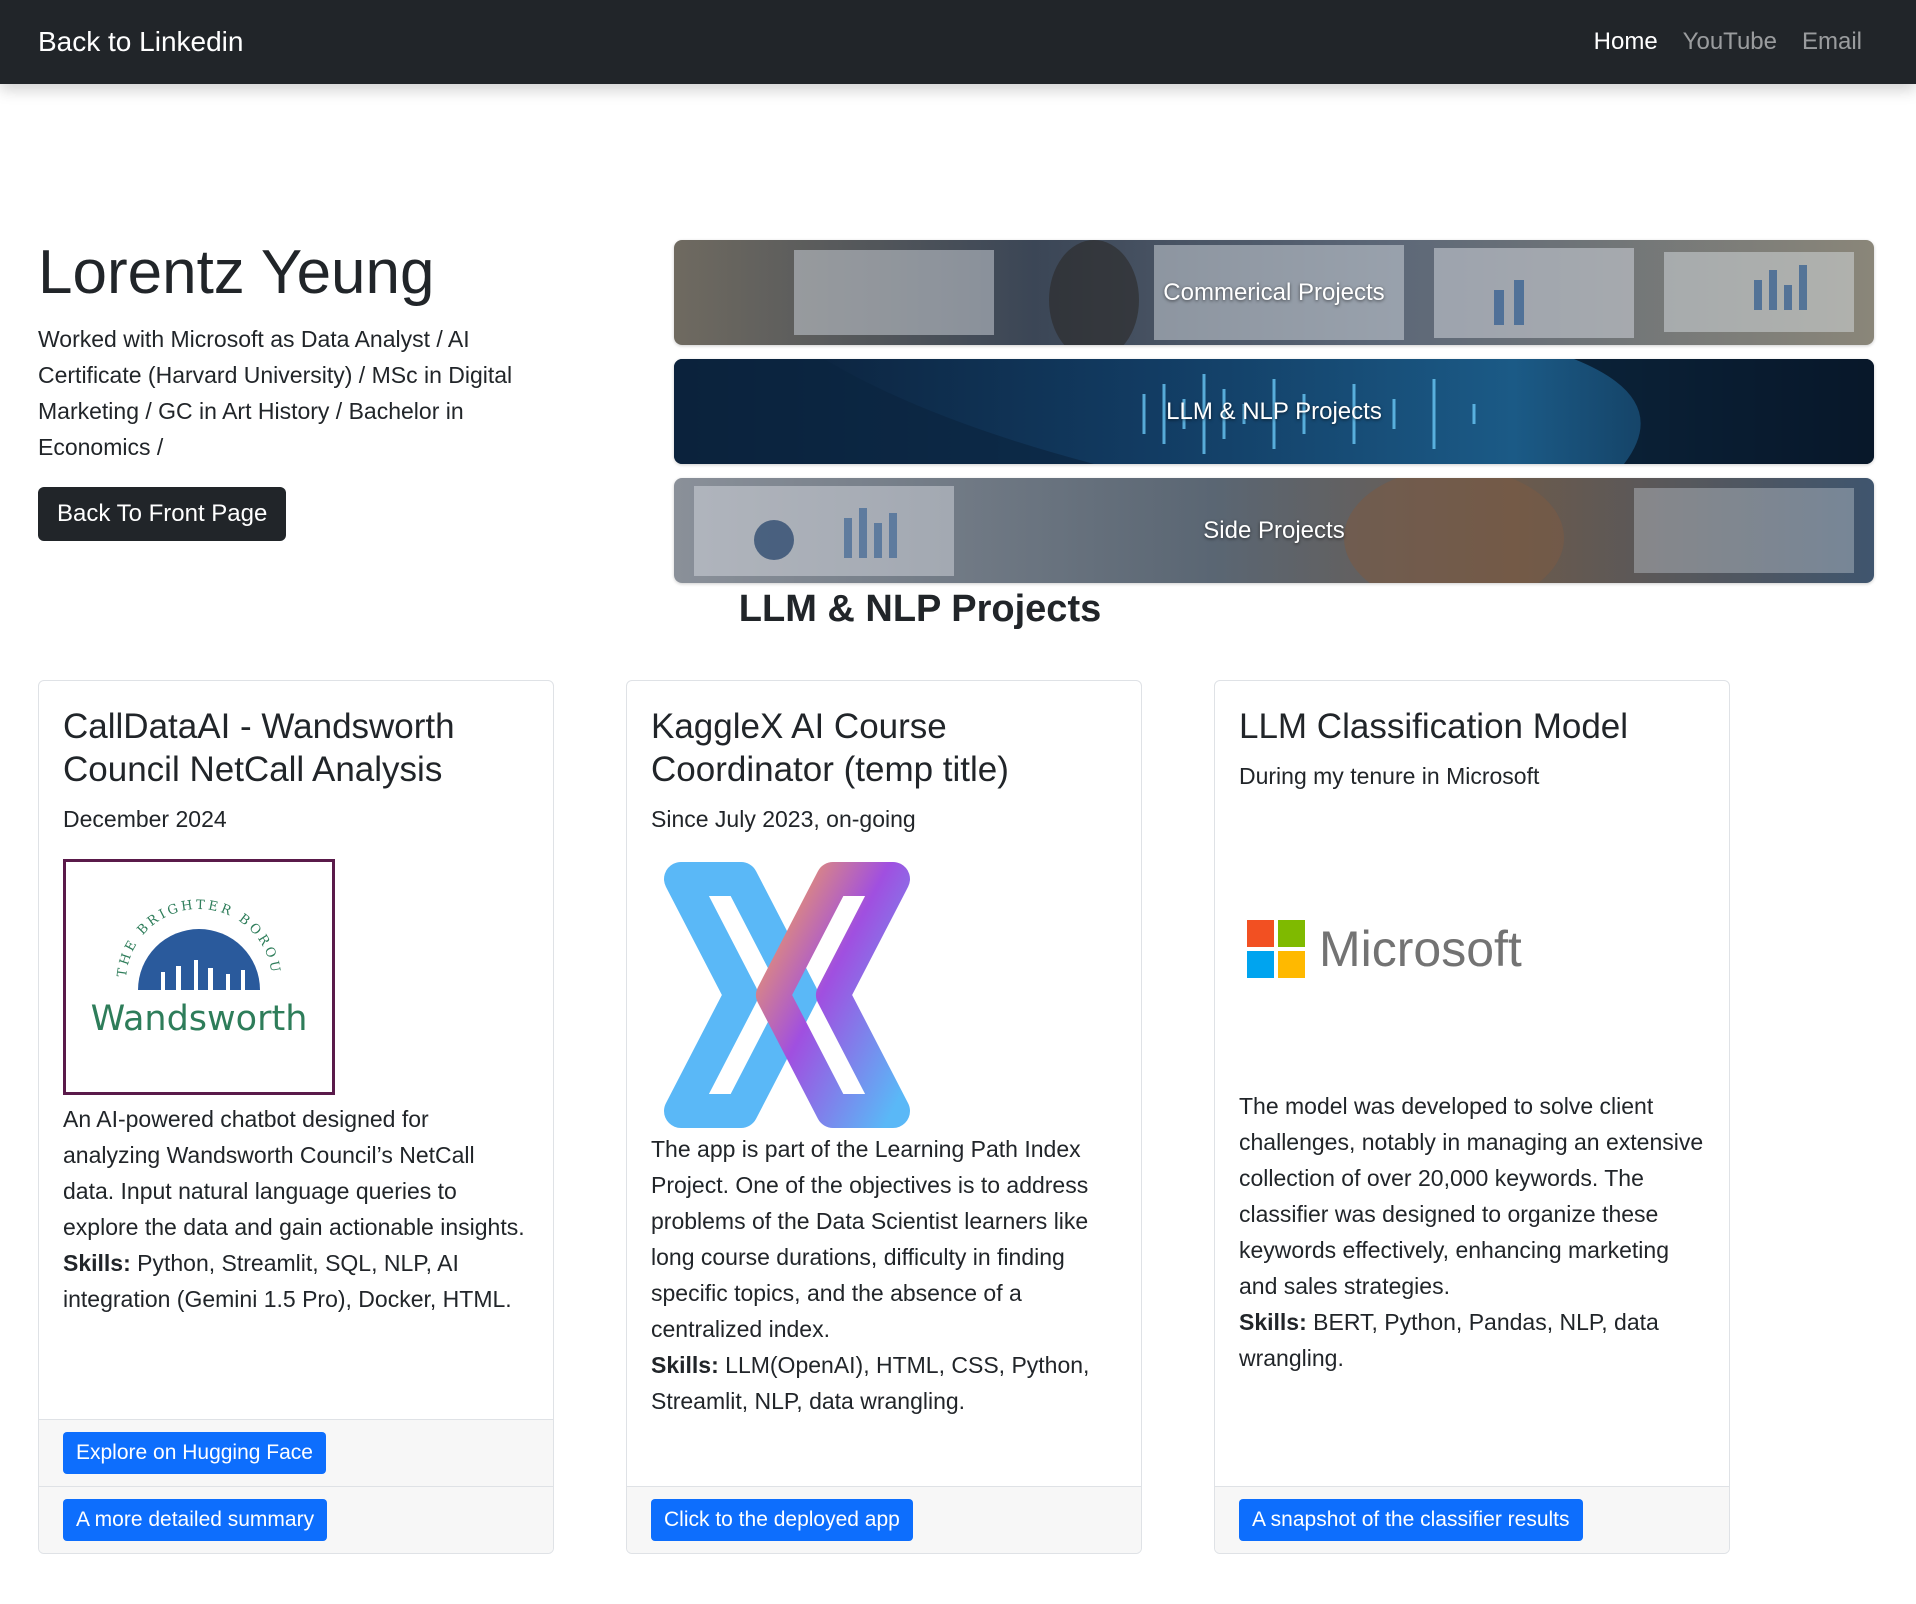  I want to click on card-footer: Explore on Hugging Face, so click(296, 1452).